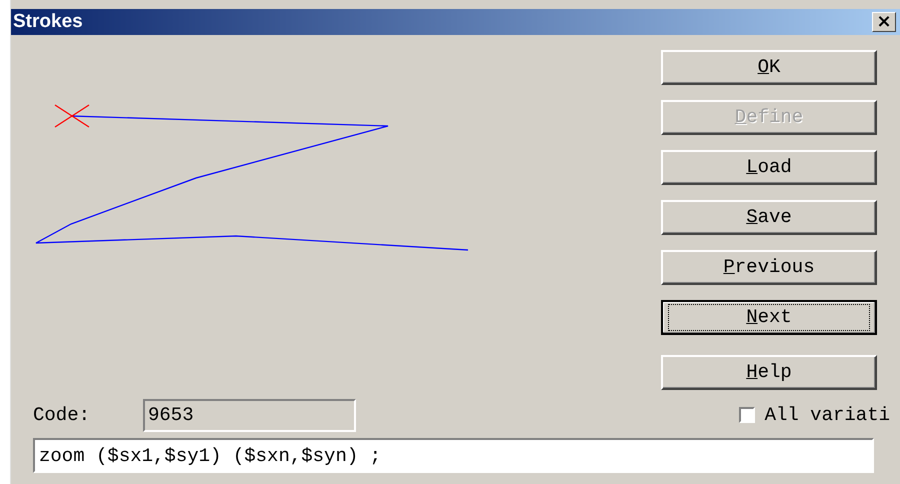  I want to click on dialog-button: Next, so click(769, 317).